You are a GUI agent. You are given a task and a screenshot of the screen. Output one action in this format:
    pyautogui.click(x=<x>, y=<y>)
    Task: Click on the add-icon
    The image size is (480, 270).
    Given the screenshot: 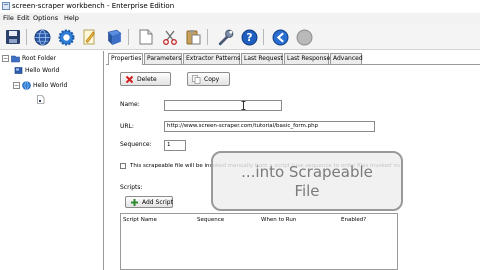 What is the action you would take?
    pyautogui.click(x=134, y=202)
    